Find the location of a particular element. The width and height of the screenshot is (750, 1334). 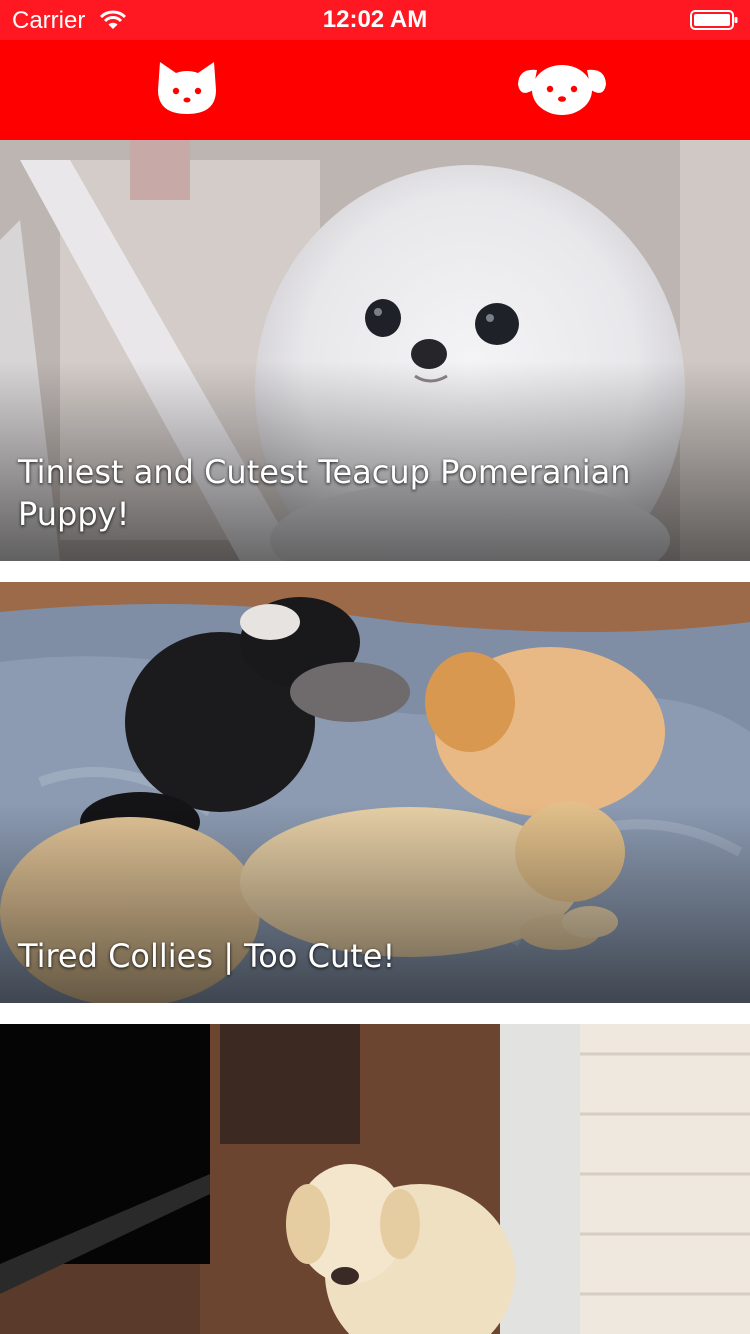

cat-face-icon is located at coordinates (187, 88).